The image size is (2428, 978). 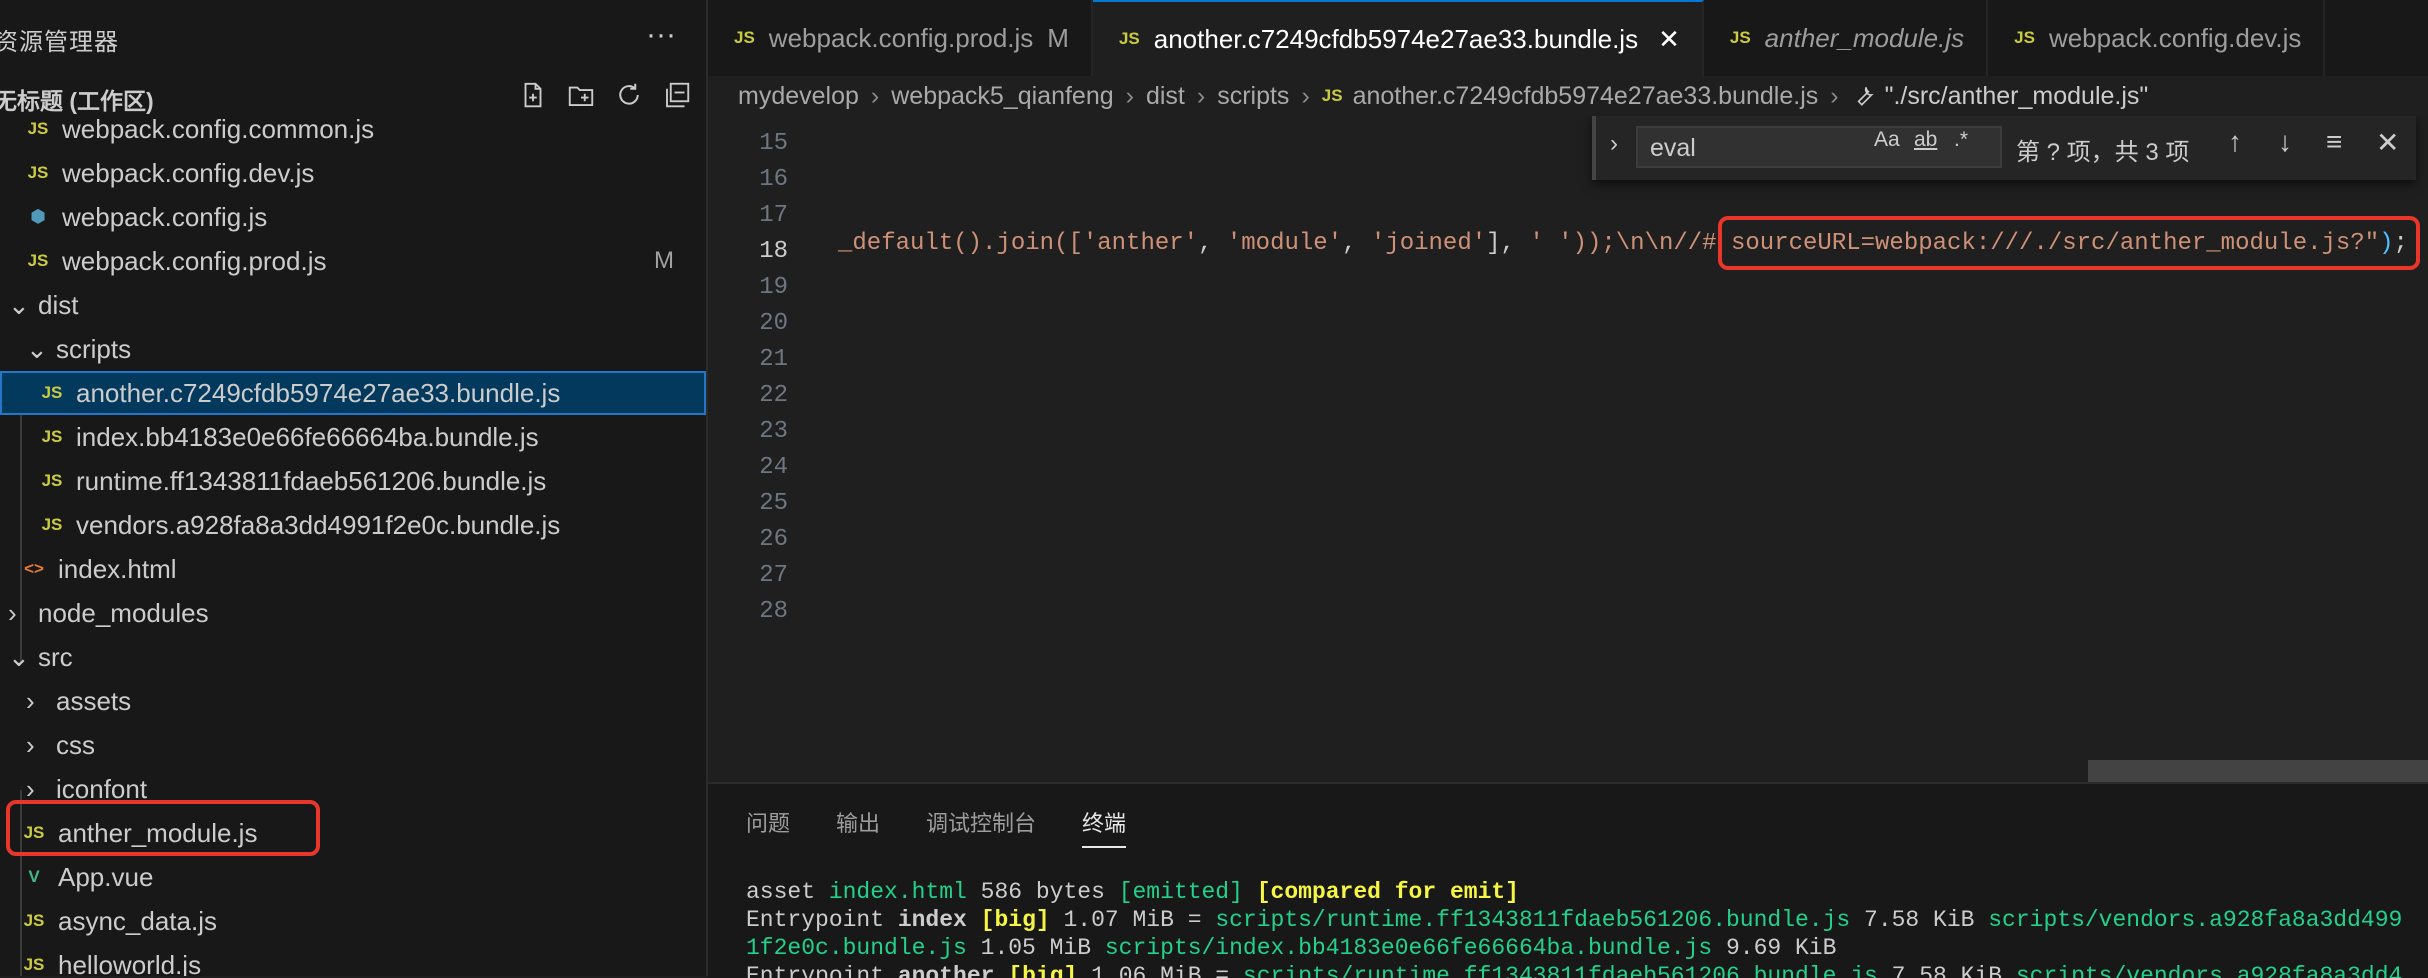 I want to click on tab-webpack-config-prod: JS webpack.config.prod.js M, so click(x=900, y=38).